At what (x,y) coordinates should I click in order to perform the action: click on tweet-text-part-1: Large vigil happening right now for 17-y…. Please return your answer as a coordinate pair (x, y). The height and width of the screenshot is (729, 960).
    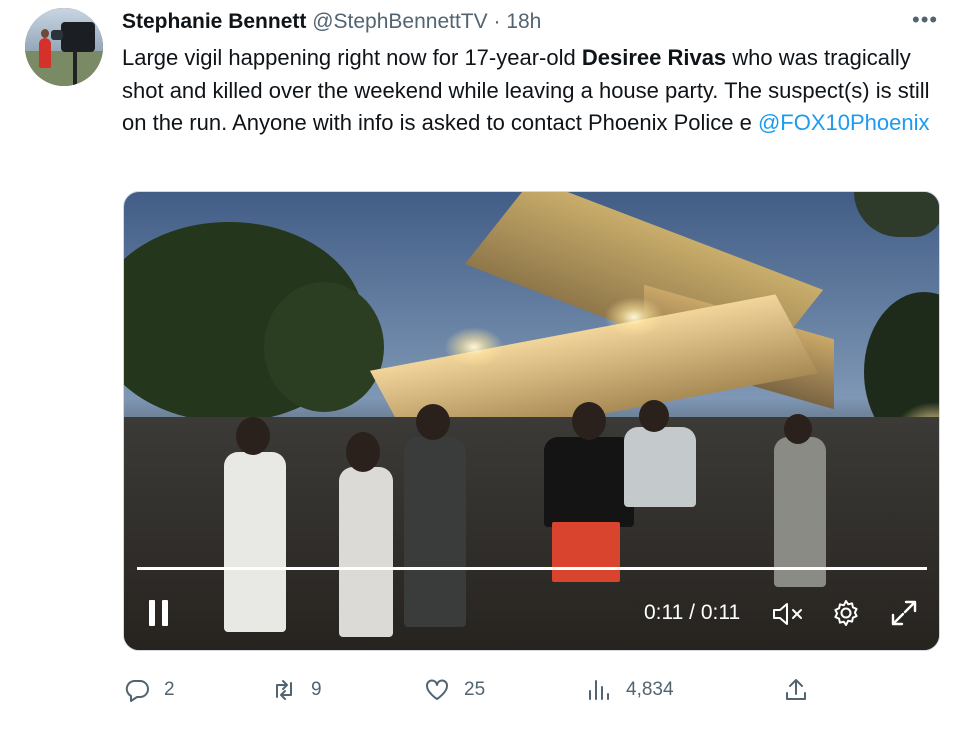
    Looking at the image, I should click on (352, 57).